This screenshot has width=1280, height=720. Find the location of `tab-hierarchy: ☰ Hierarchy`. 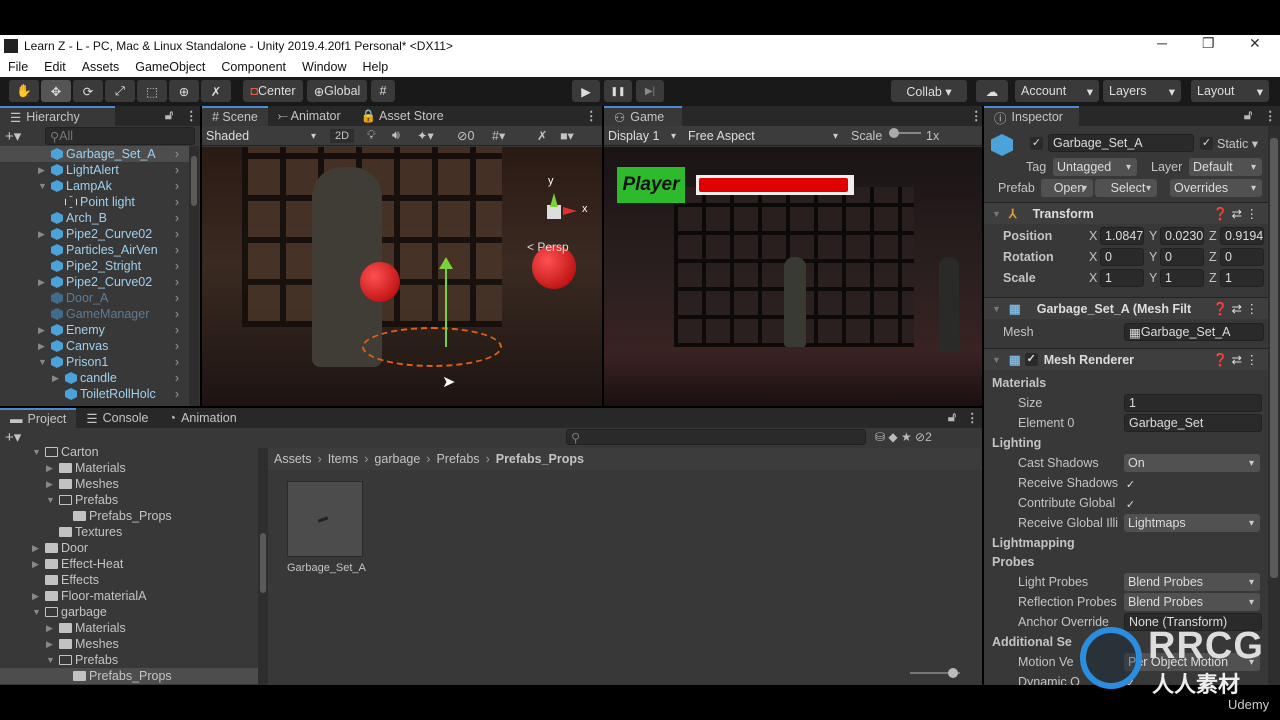

tab-hierarchy: ☰ Hierarchy is located at coordinates (57, 116).